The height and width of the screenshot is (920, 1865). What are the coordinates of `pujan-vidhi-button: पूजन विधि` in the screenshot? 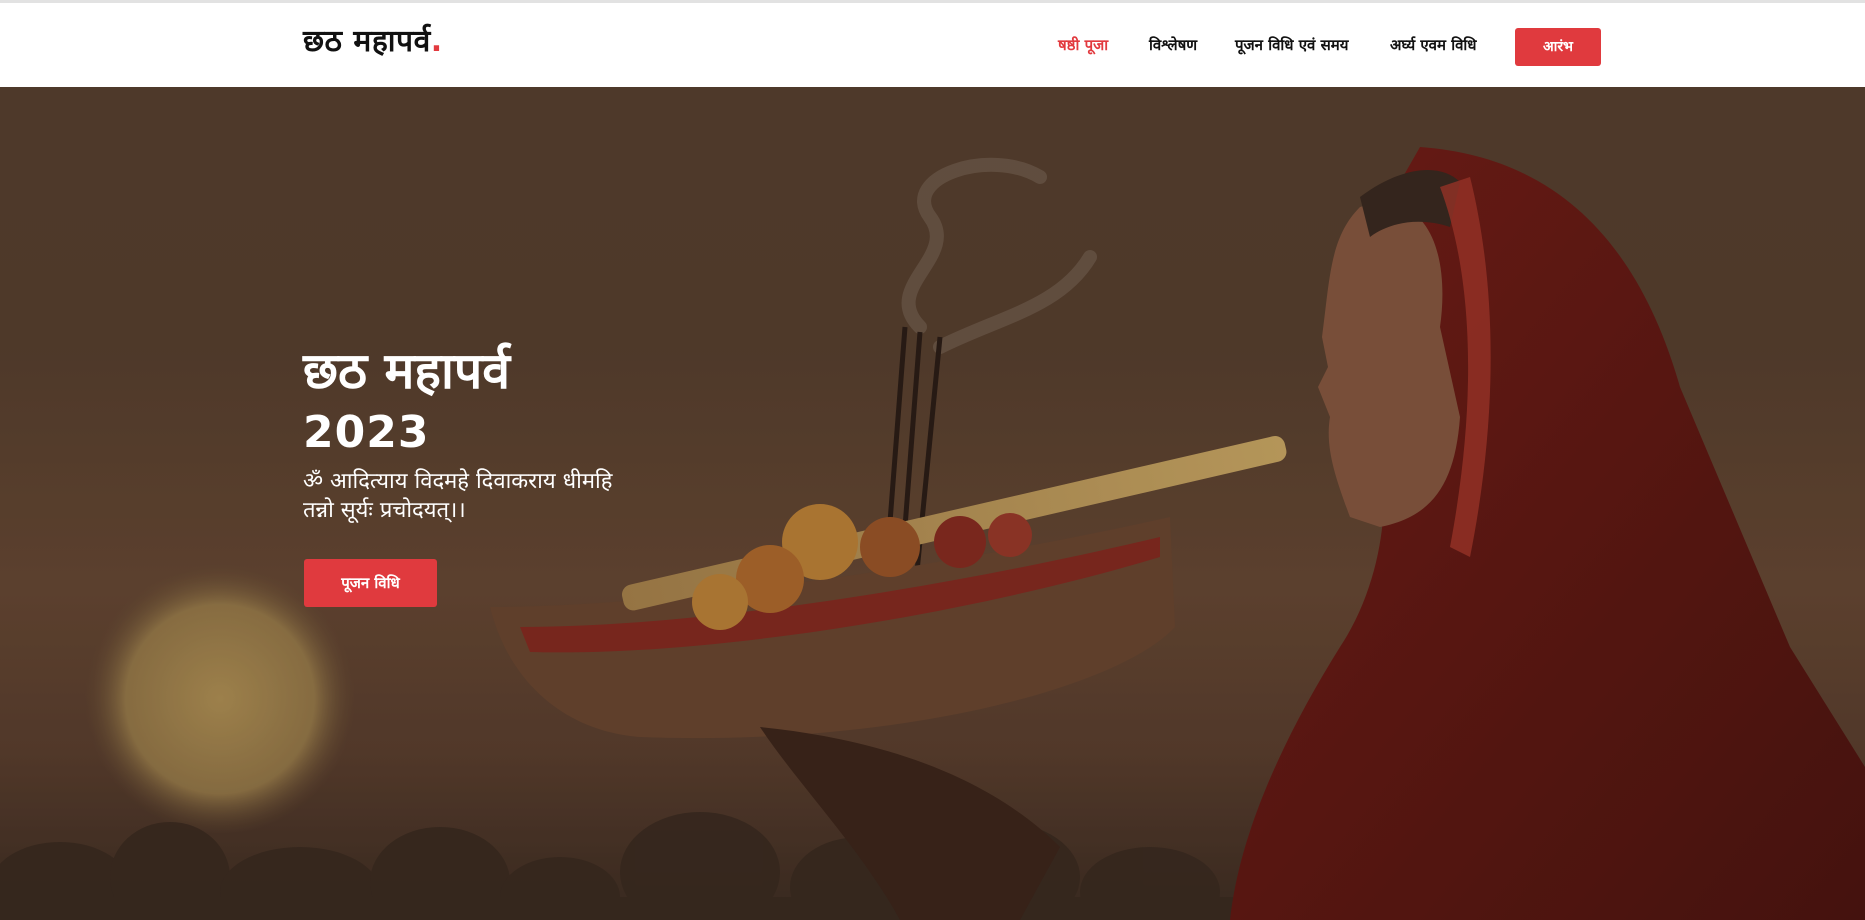 It's located at (370, 583).